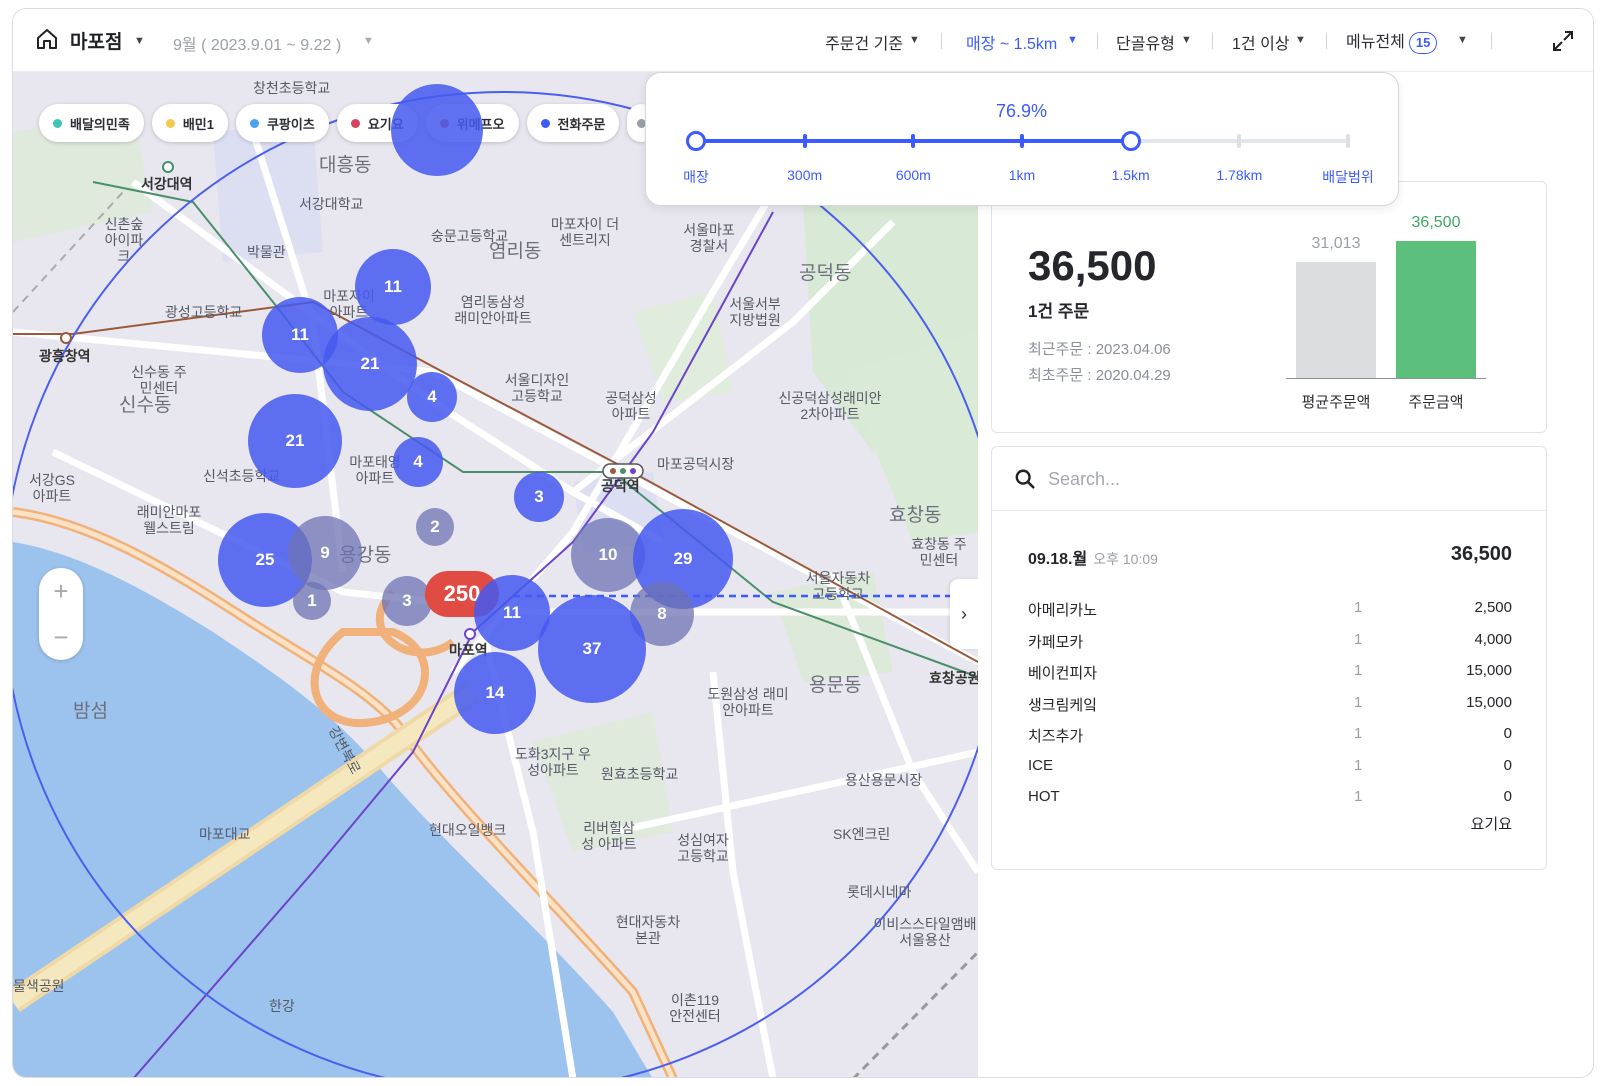 This screenshot has width=1600, height=1086. I want to click on distance-slider, so click(1018, 141).